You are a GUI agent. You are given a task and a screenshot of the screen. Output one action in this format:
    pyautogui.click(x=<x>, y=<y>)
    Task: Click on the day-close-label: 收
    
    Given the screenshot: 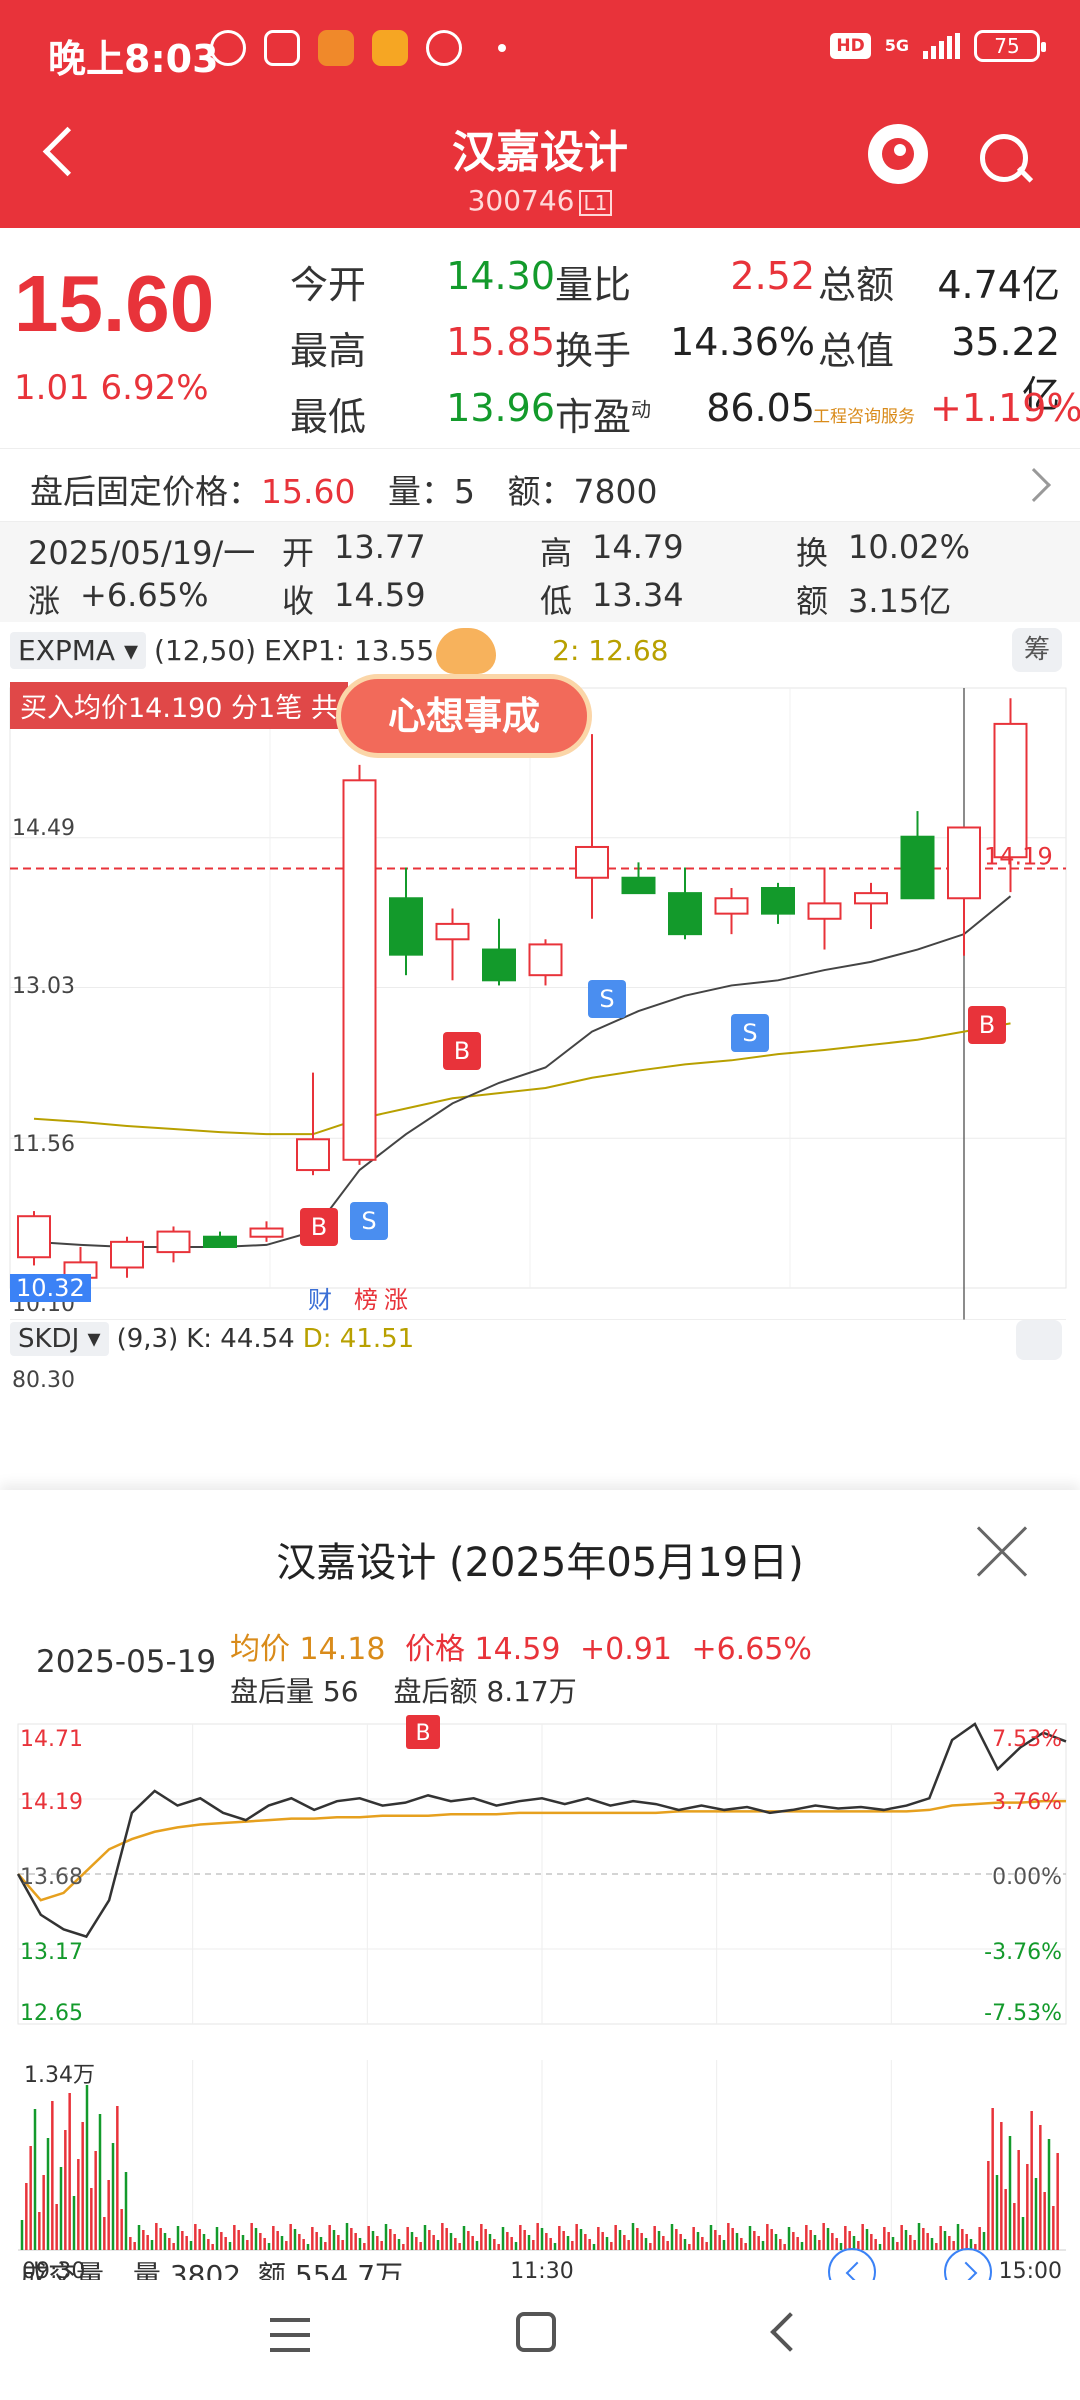 What is the action you would take?
    pyautogui.click(x=298, y=601)
    